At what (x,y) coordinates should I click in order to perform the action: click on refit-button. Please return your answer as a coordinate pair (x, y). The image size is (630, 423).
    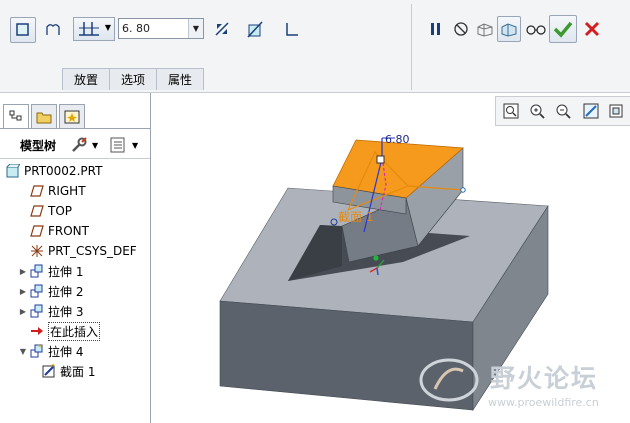
    Looking at the image, I should click on (511, 111).